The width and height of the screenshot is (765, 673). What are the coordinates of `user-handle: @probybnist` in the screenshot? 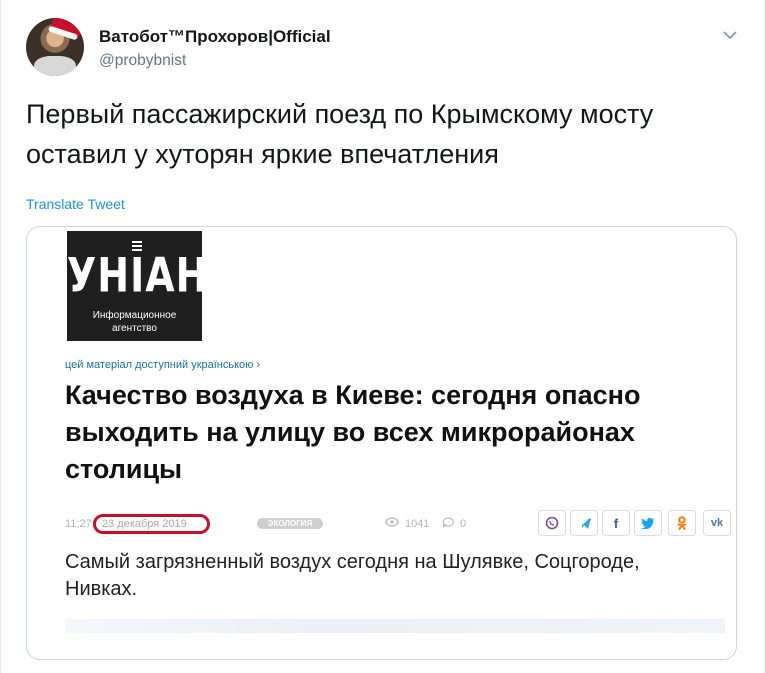 It's located at (142, 61).